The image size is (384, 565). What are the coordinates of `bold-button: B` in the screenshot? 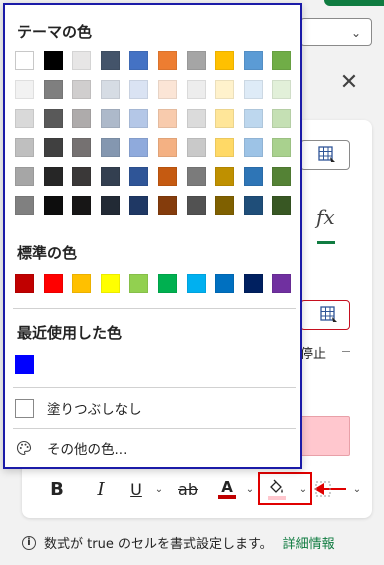 It's located at (57, 489).